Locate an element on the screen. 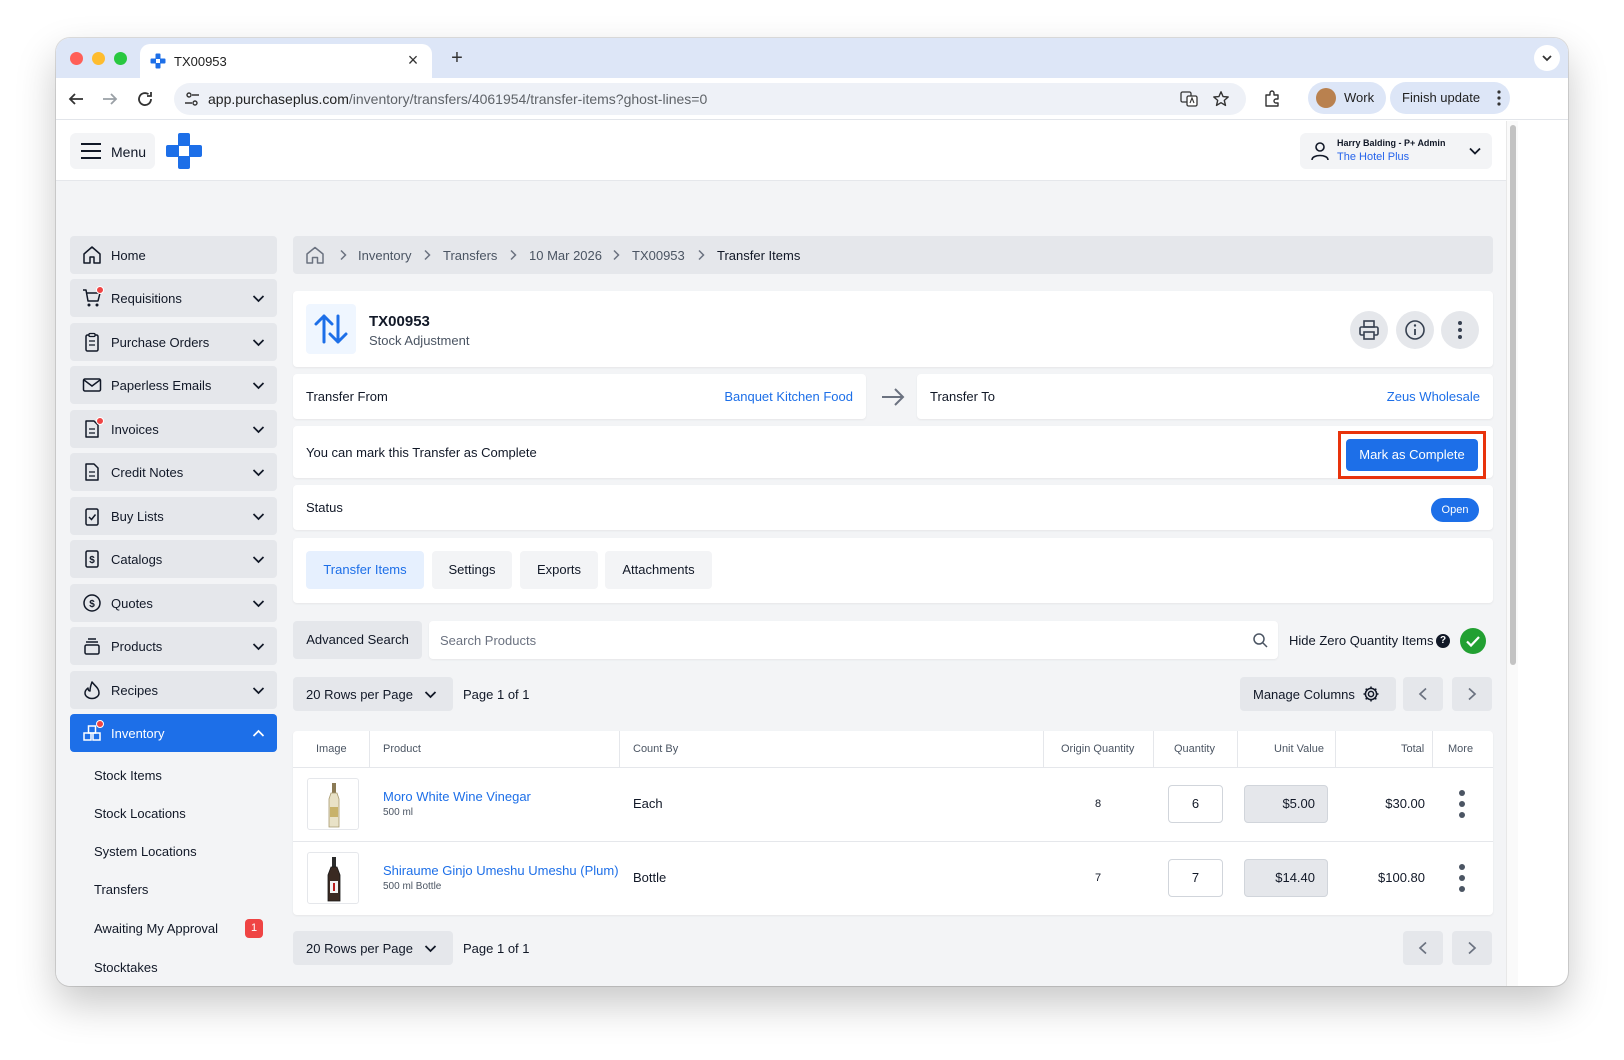 The width and height of the screenshot is (1624, 1060). chevron-up-icon is located at coordinates (258, 733).